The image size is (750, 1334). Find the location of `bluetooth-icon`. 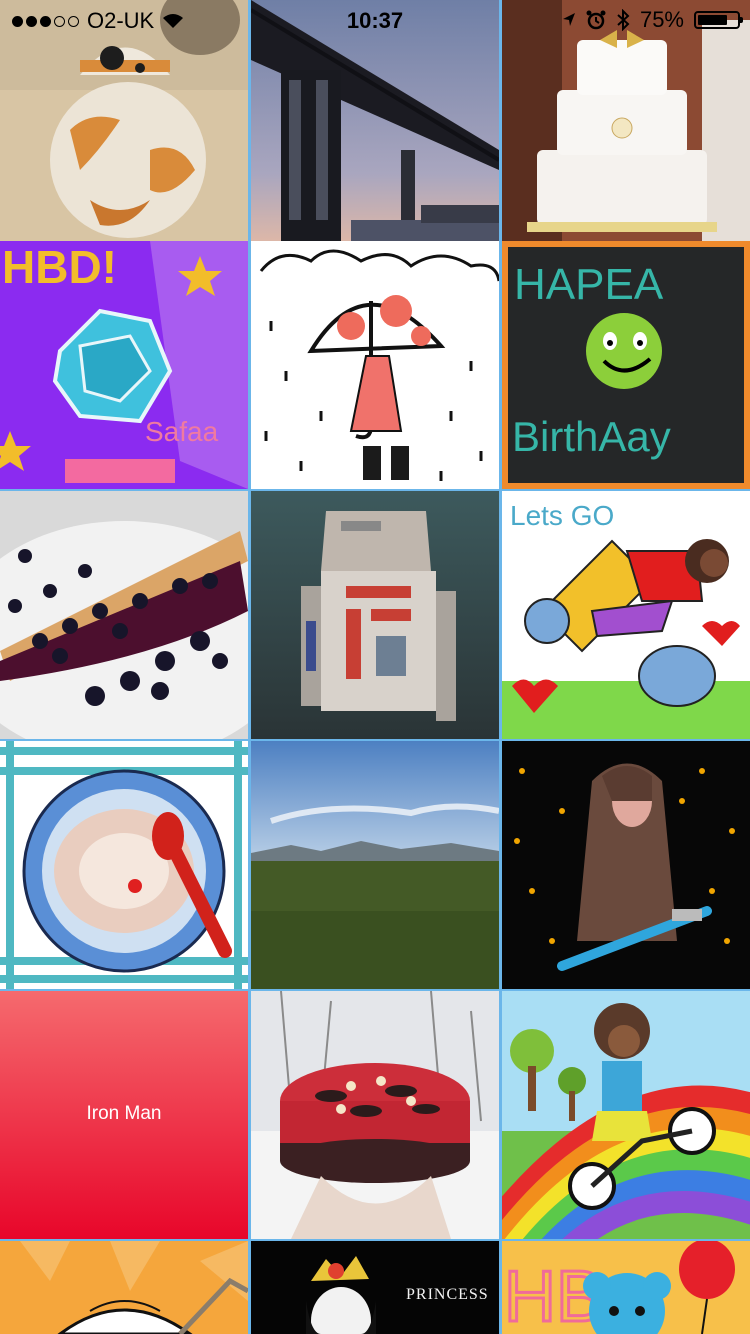

bluetooth-icon is located at coordinates (623, 20).